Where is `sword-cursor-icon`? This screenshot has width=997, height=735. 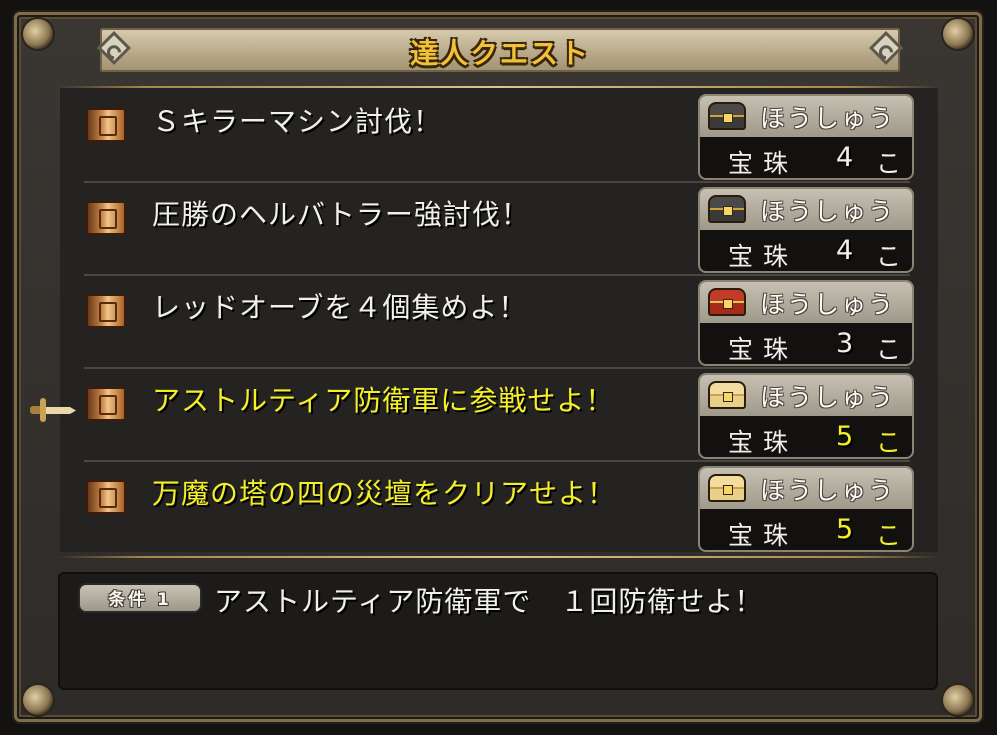 sword-cursor-icon is located at coordinates (53, 410).